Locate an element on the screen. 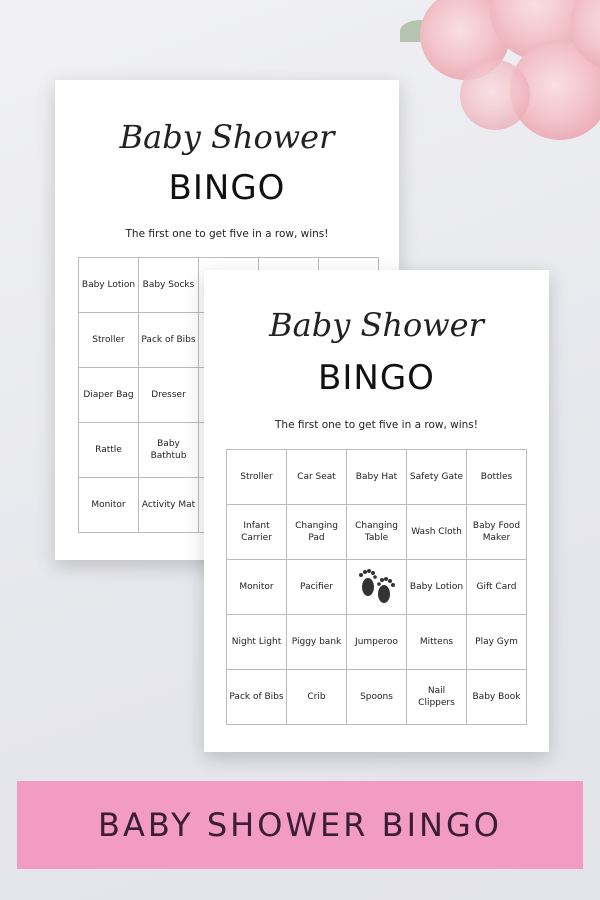  bingo-cell: Diaper Bag is located at coordinates (109, 395).